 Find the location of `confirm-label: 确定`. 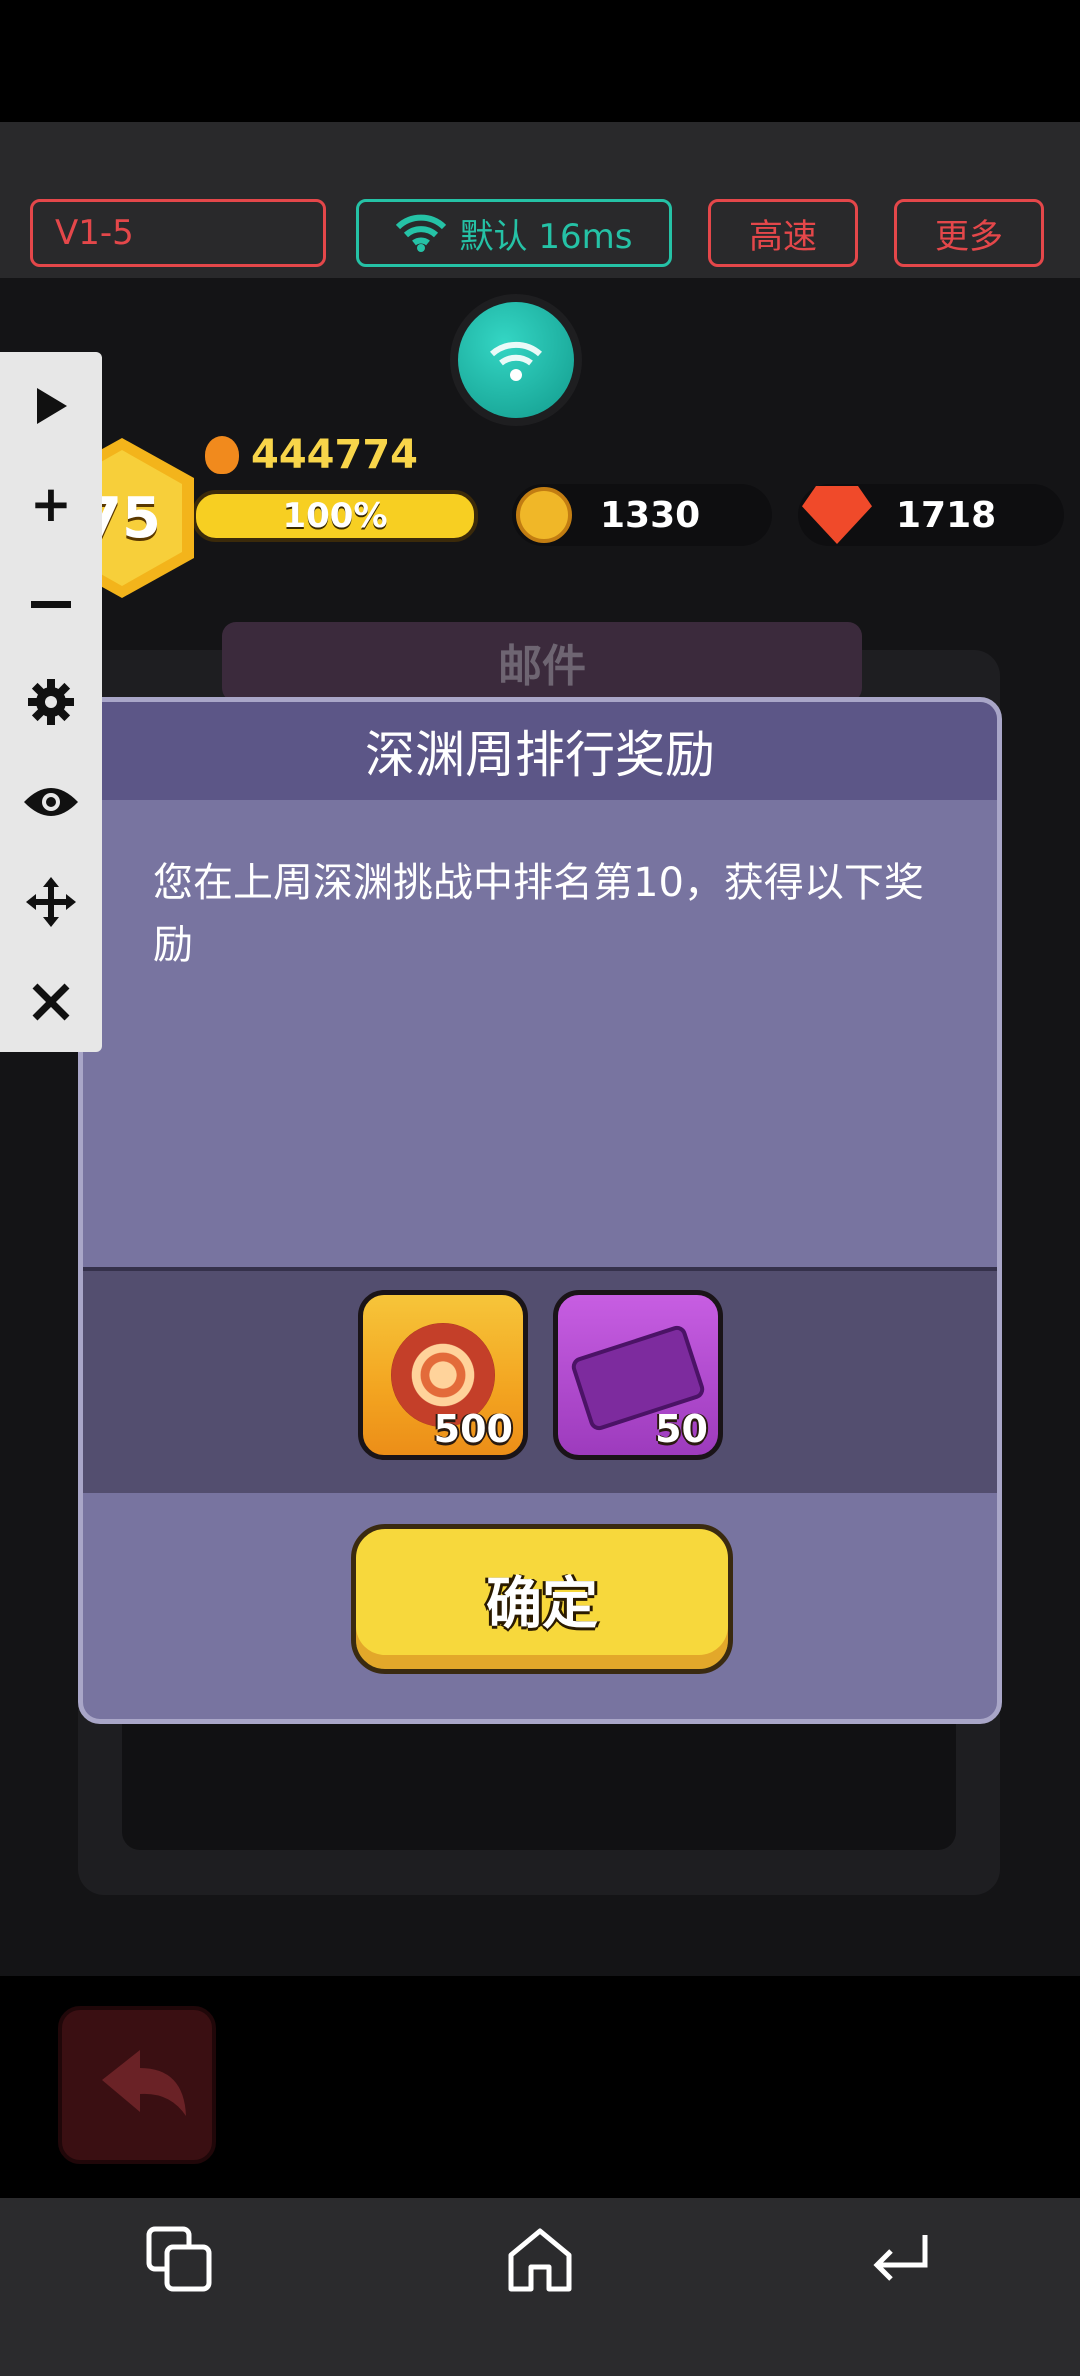

confirm-label: 确定 is located at coordinates (542, 1604).